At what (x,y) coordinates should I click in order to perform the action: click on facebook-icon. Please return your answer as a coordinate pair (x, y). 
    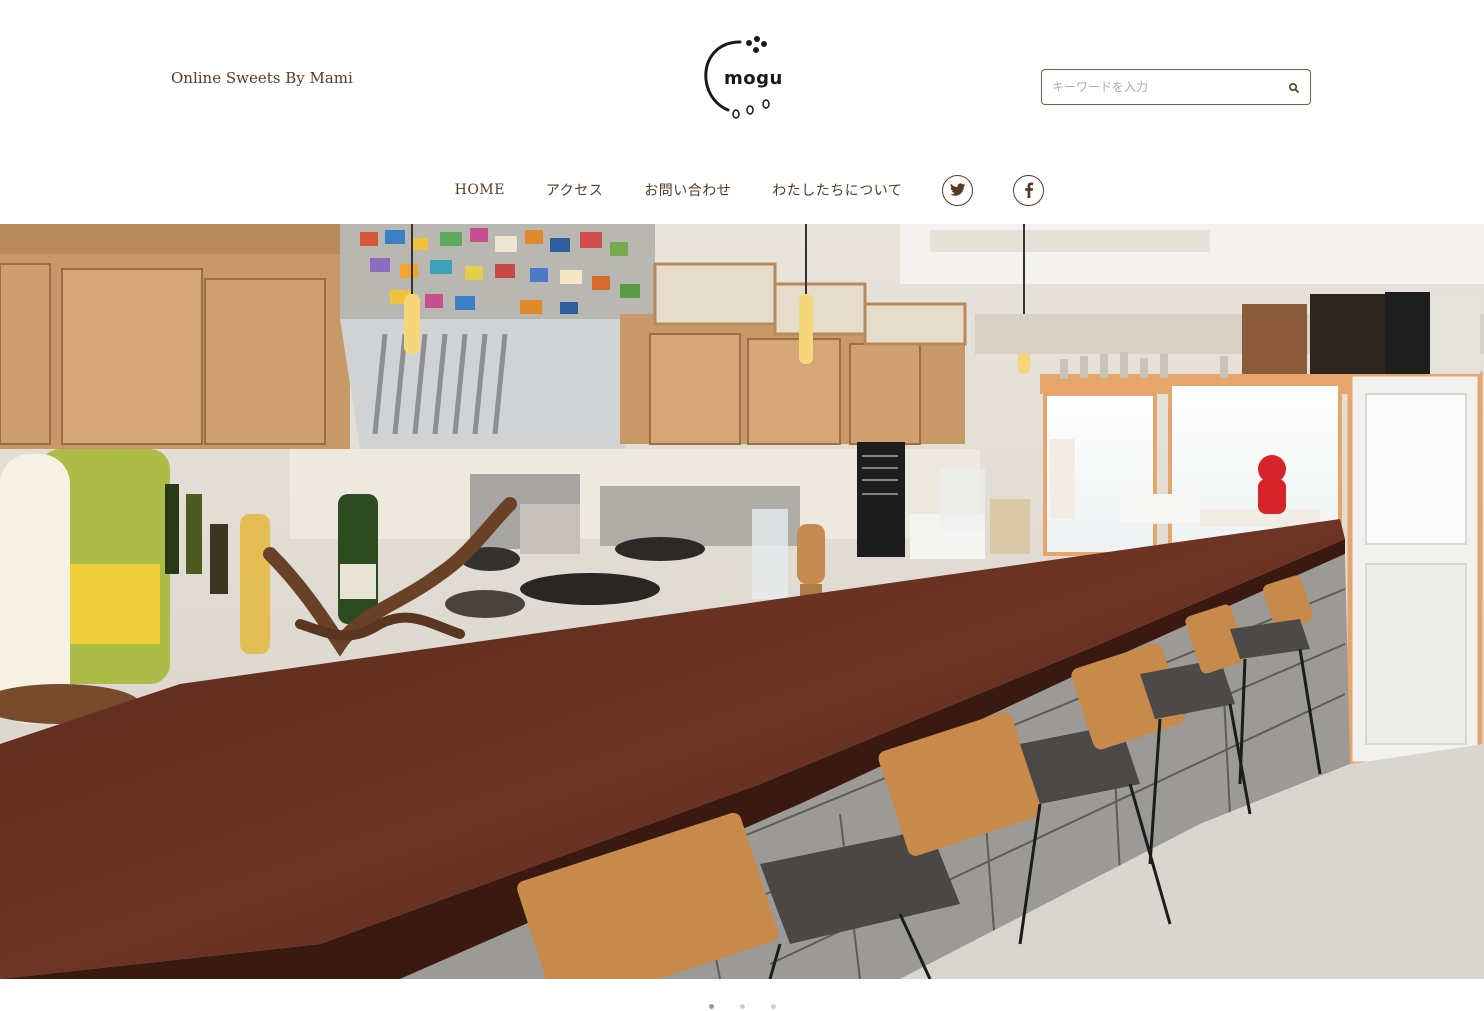
    Looking at the image, I should click on (1029, 190).